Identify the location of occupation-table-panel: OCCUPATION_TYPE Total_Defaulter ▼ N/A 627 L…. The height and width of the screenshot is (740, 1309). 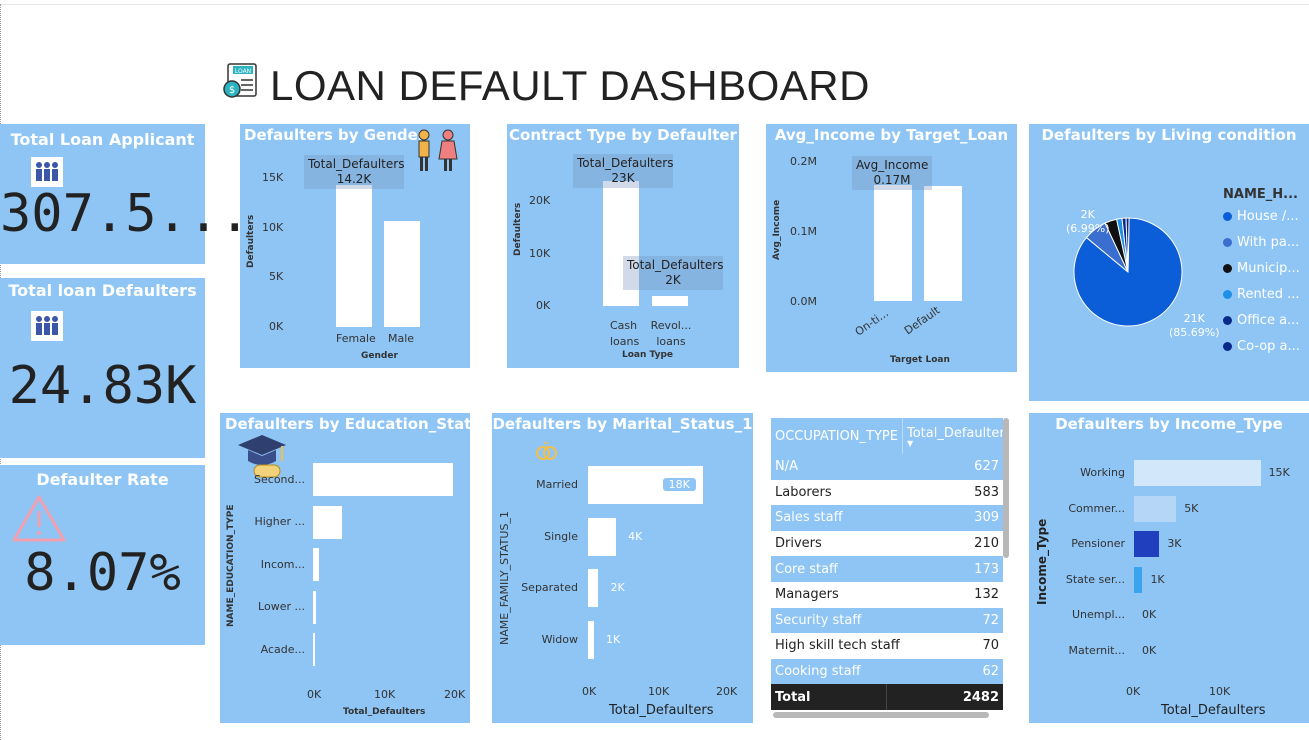
(891, 569).